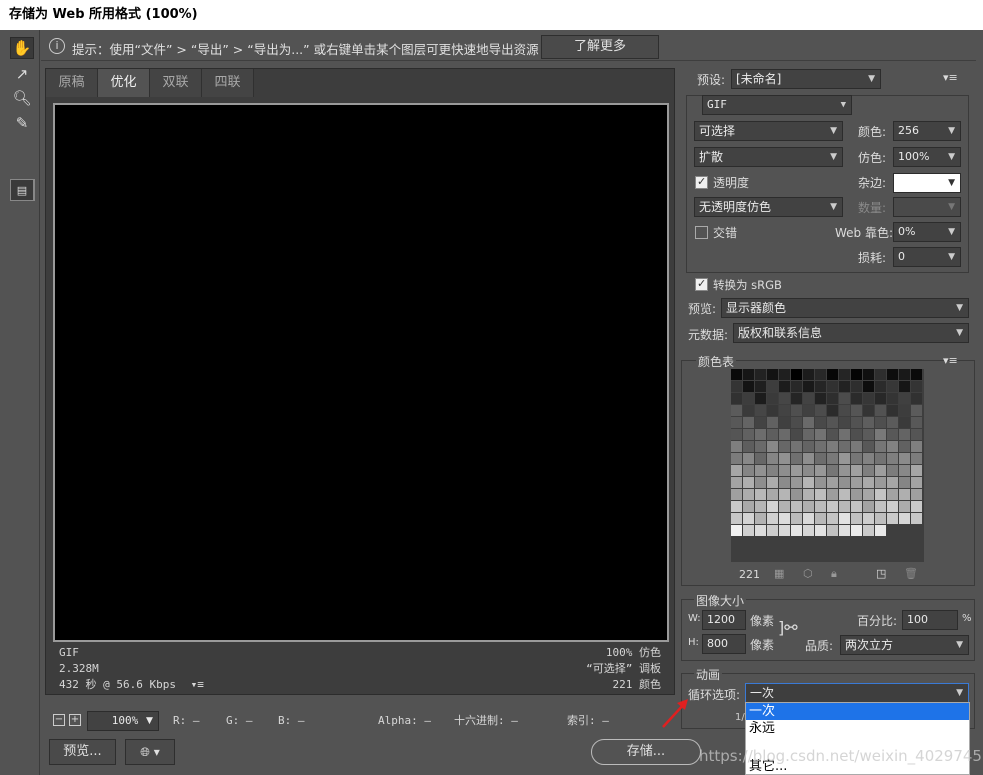 The width and height of the screenshot is (983, 775). Describe the element at coordinates (724, 620) in the screenshot. I see `width-input: 1200` at that location.